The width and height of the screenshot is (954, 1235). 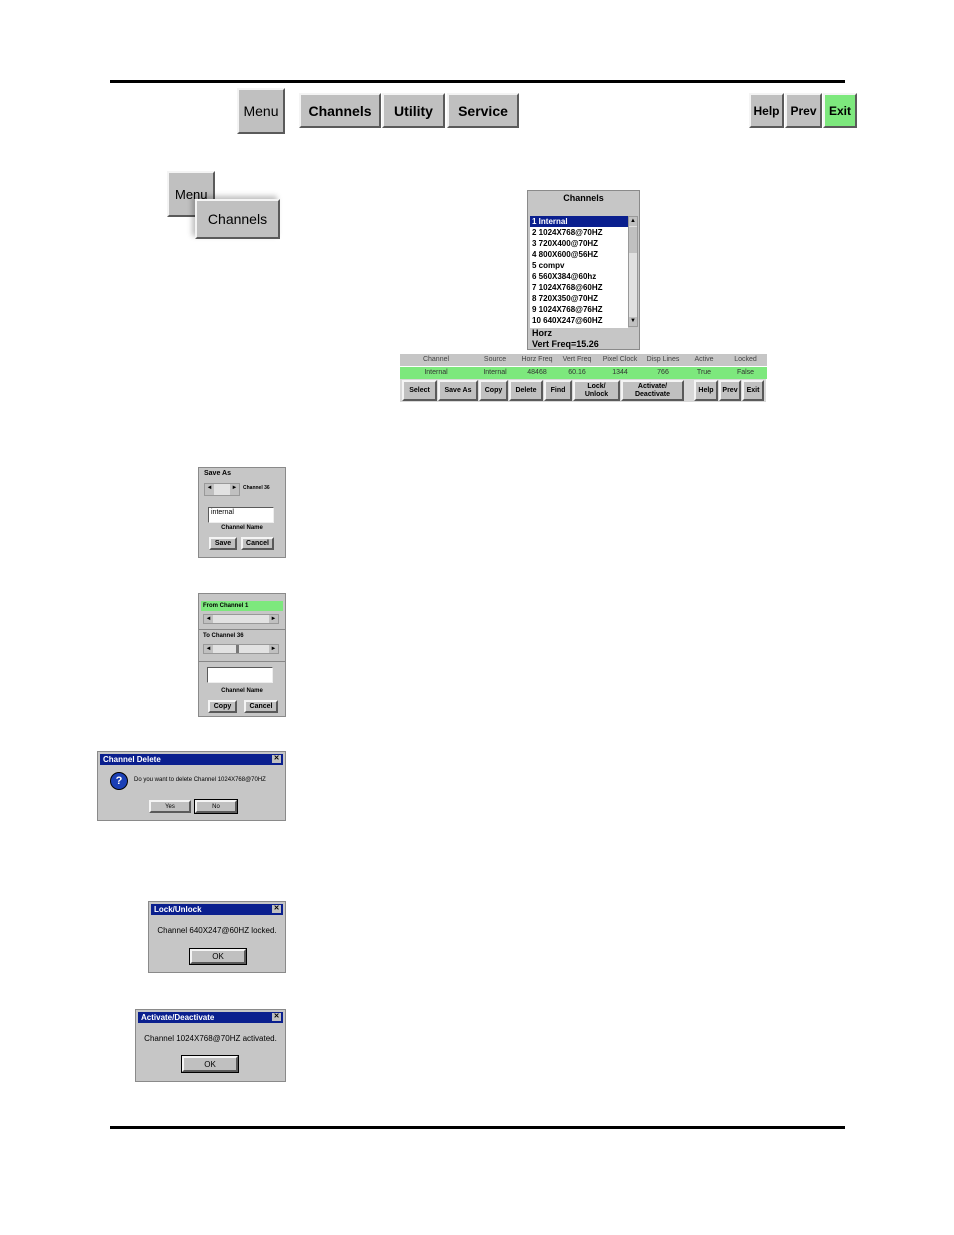 What do you see at coordinates (596, 390) in the screenshot?
I see `lock-unlock-button: Lock/ Unlock` at bounding box center [596, 390].